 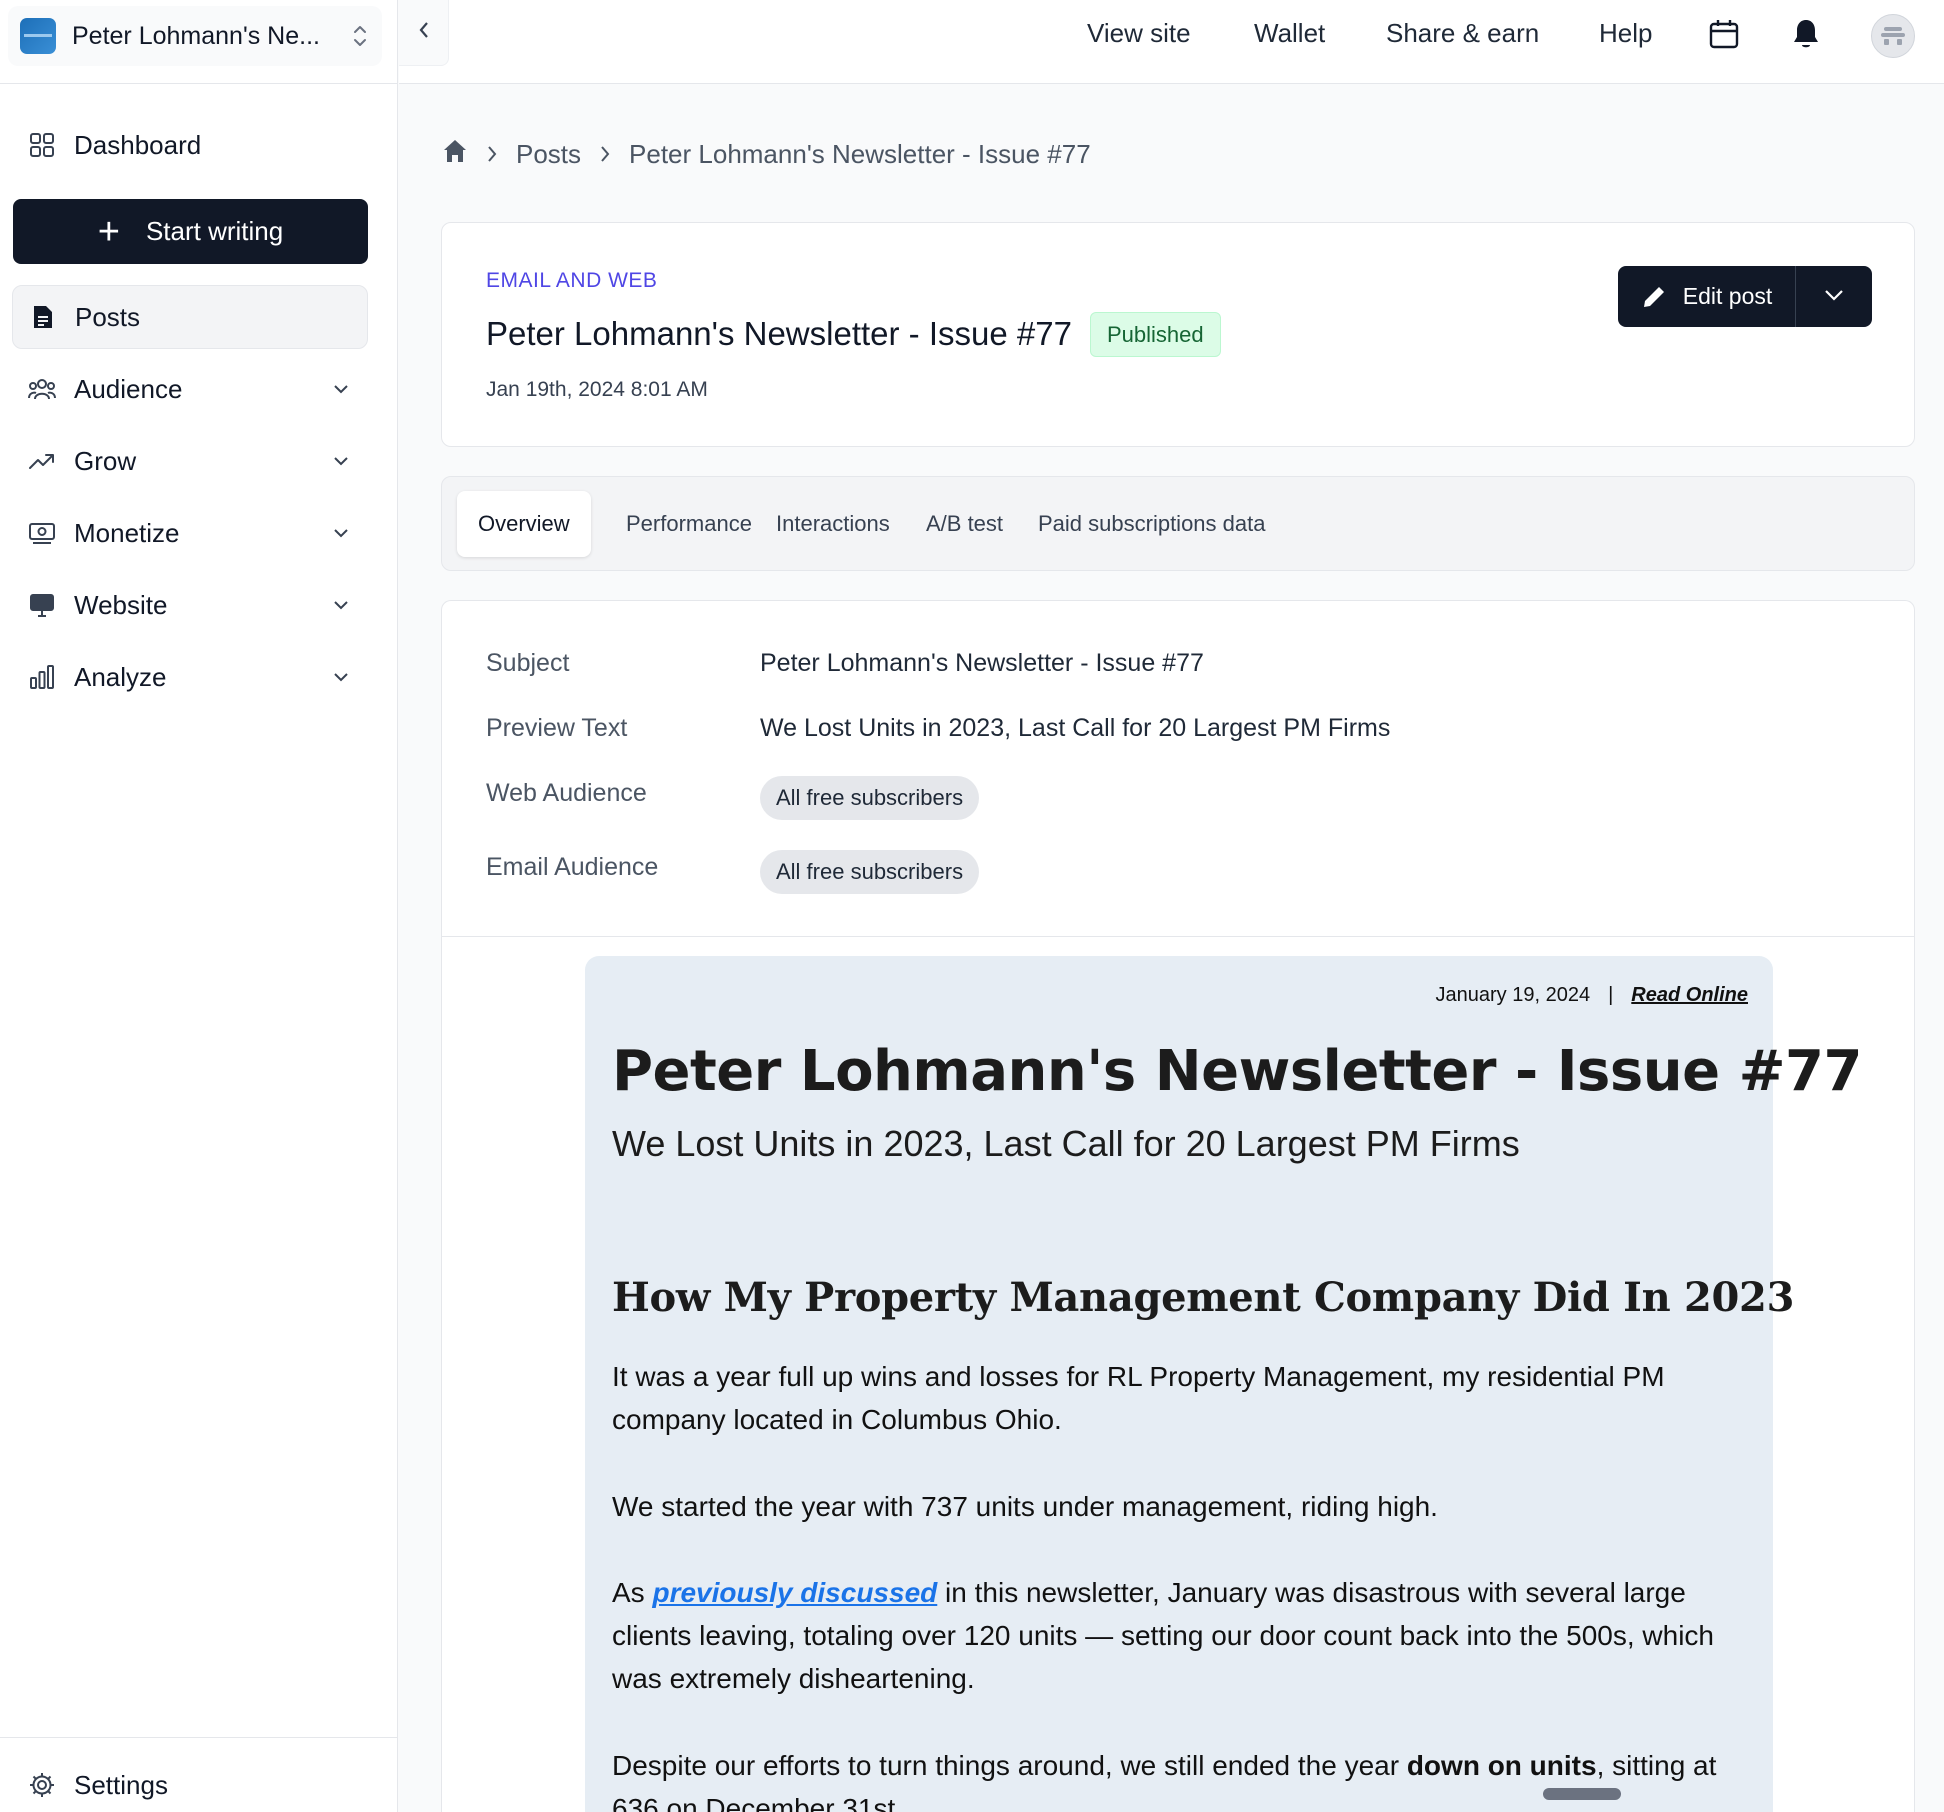 What do you see at coordinates (572, 280) in the screenshot?
I see `post-type-label: EMAIL AND WEB` at bounding box center [572, 280].